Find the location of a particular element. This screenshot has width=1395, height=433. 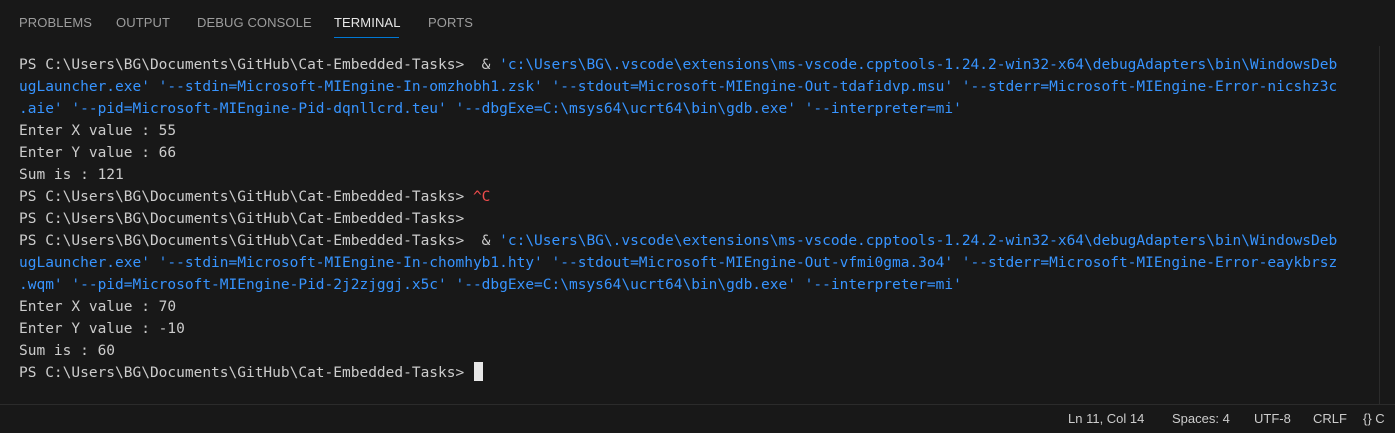

language-mode-status: {} C is located at coordinates (1374, 418).